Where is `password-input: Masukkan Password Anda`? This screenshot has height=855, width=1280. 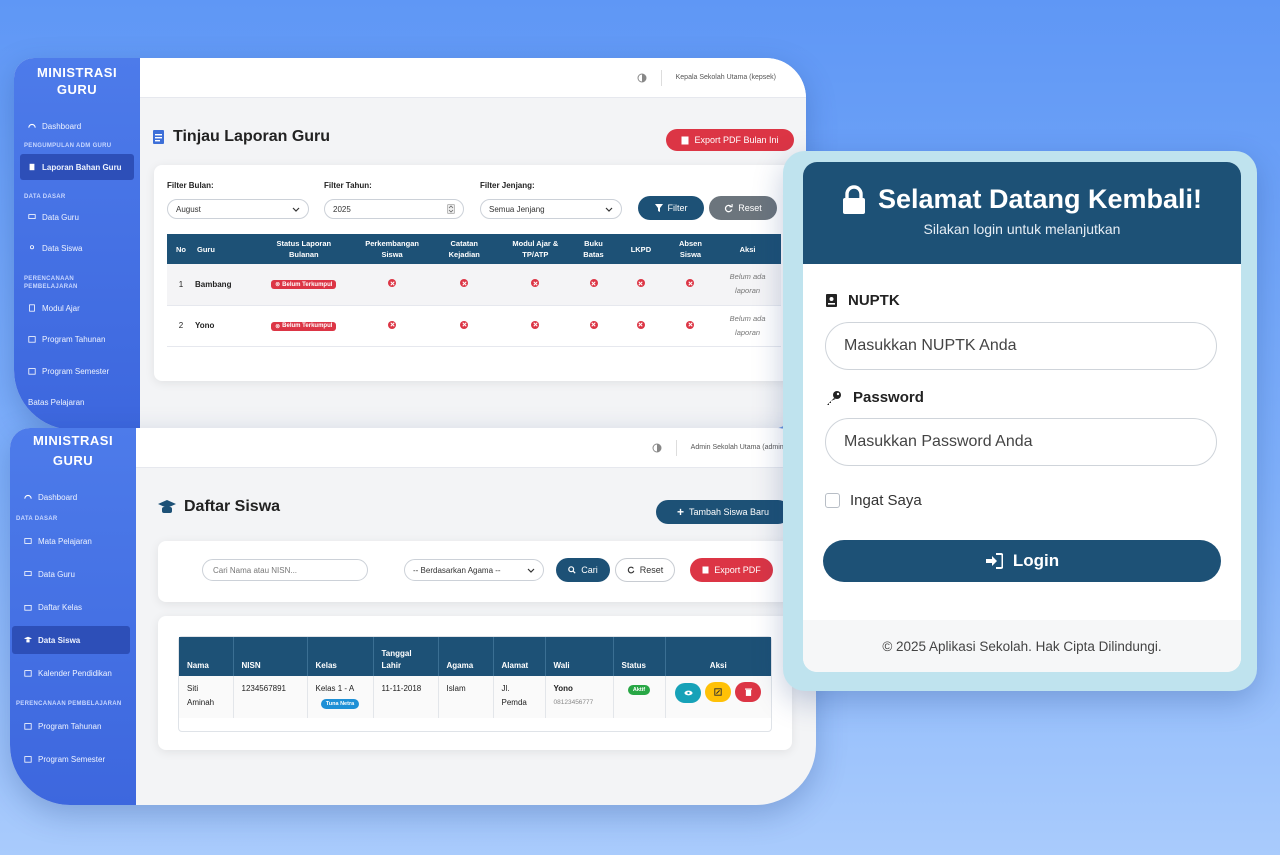
password-input: Masukkan Password Anda is located at coordinates (1021, 442).